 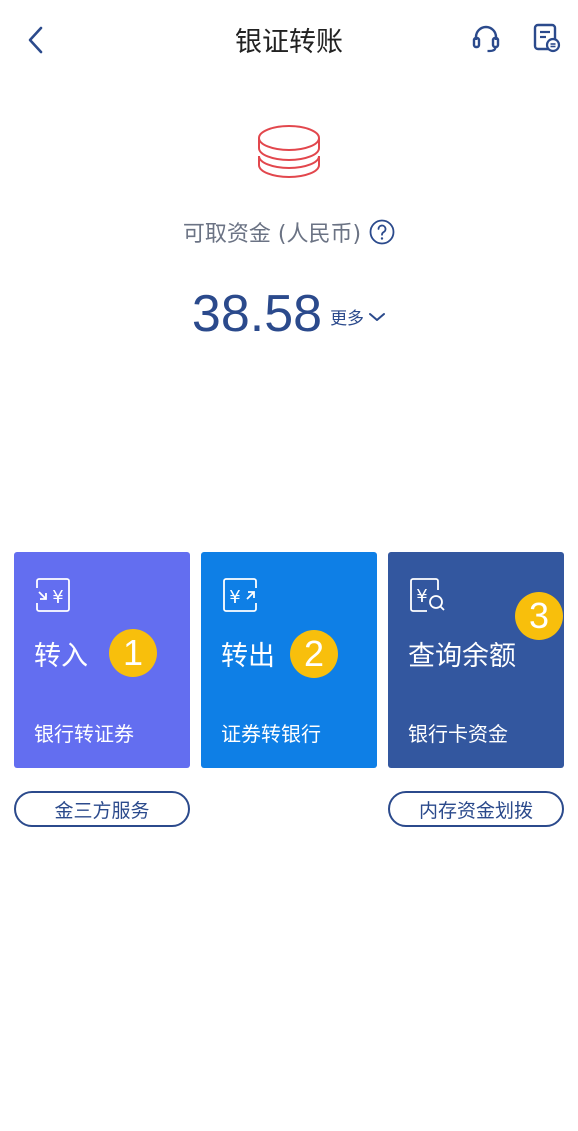 I want to click on balance-label-row: 可取资金 (人民币), so click(x=289, y=232).